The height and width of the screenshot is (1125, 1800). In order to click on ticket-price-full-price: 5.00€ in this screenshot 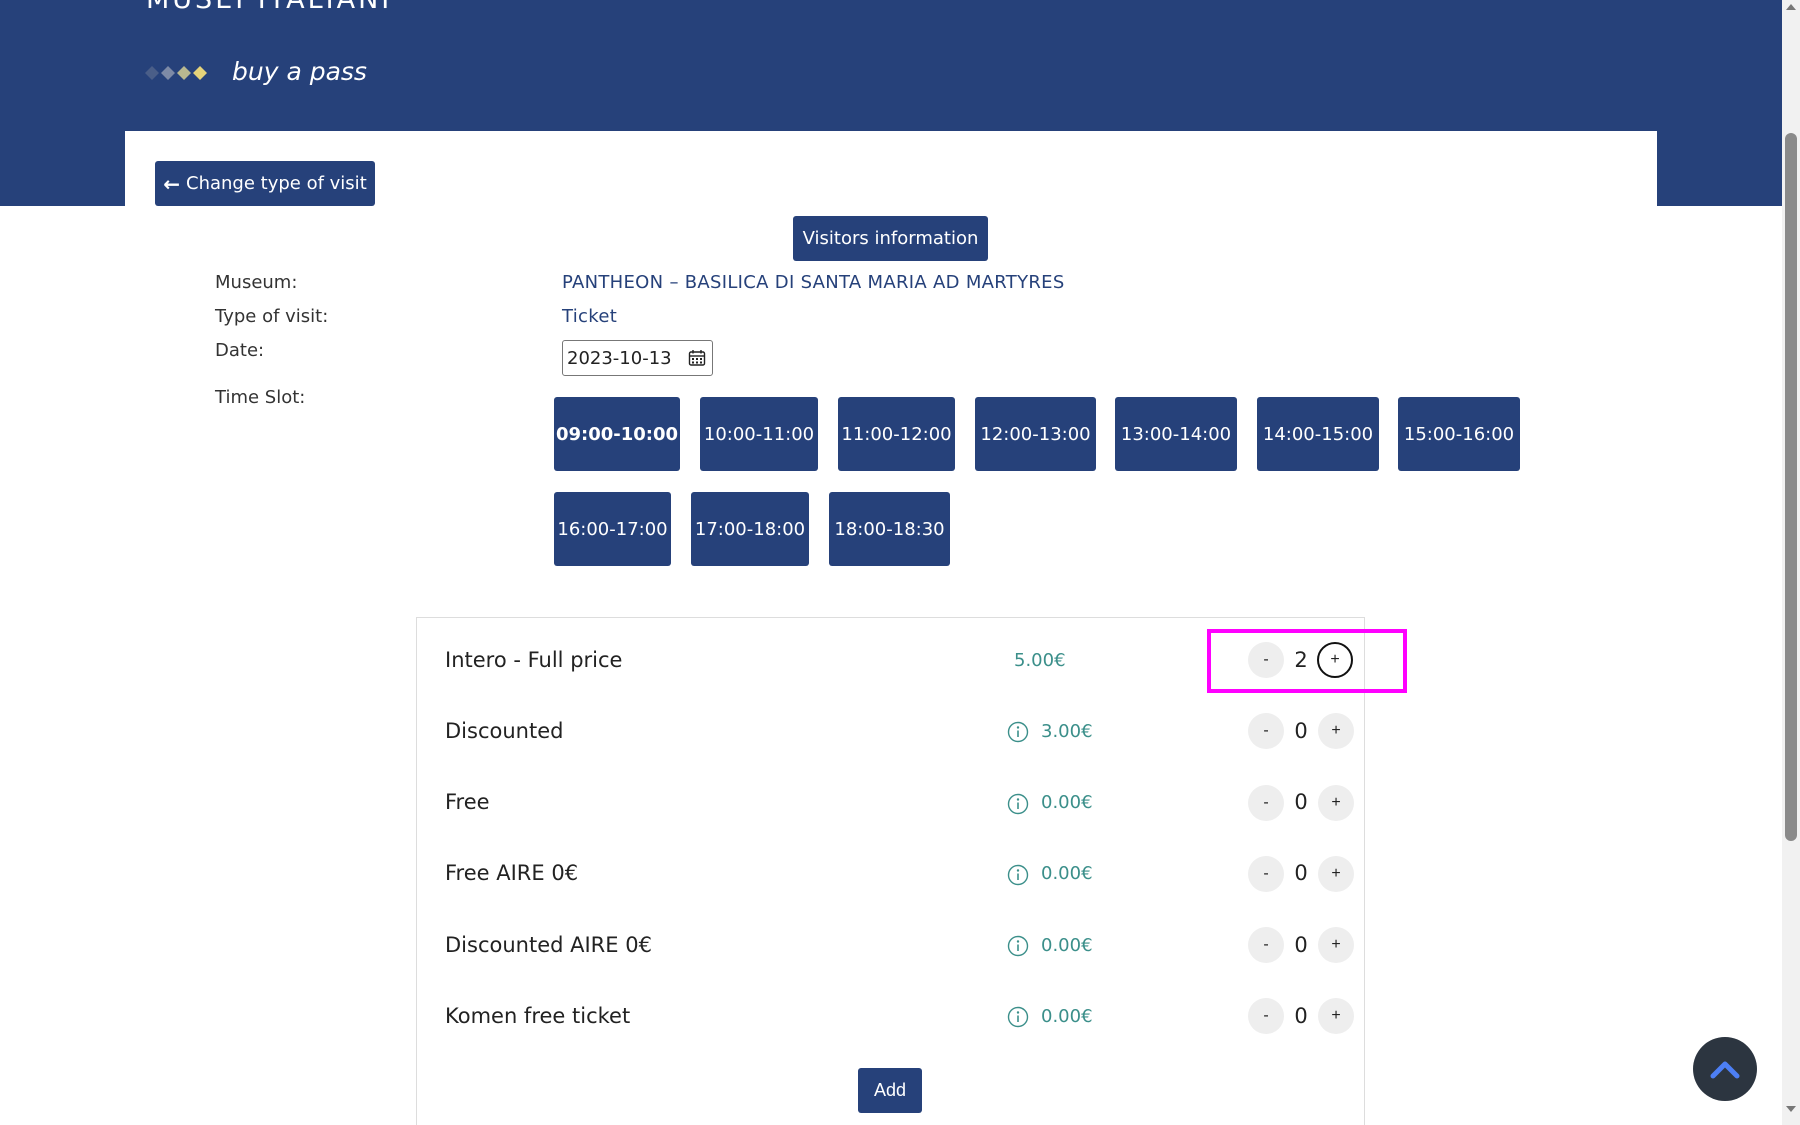, I will do `click(1040, 660)`.